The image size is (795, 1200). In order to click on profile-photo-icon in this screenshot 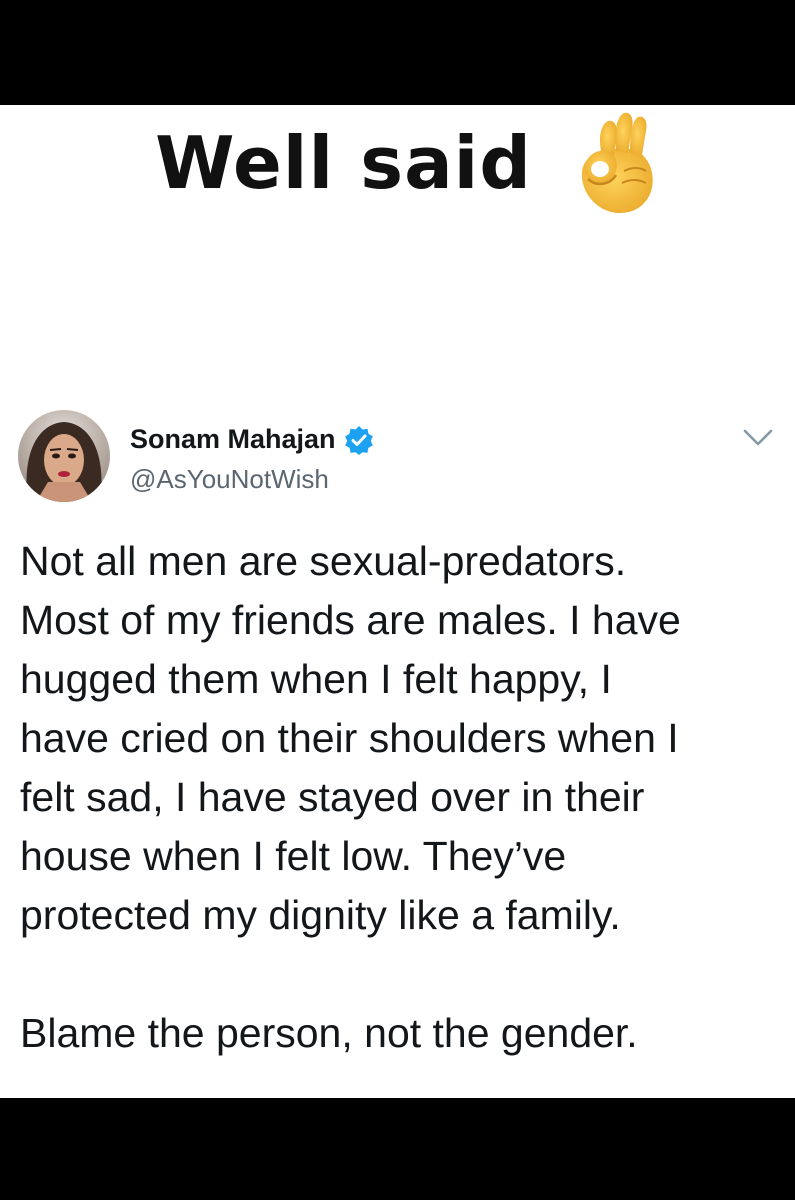, I will do `click(64, 456)`.